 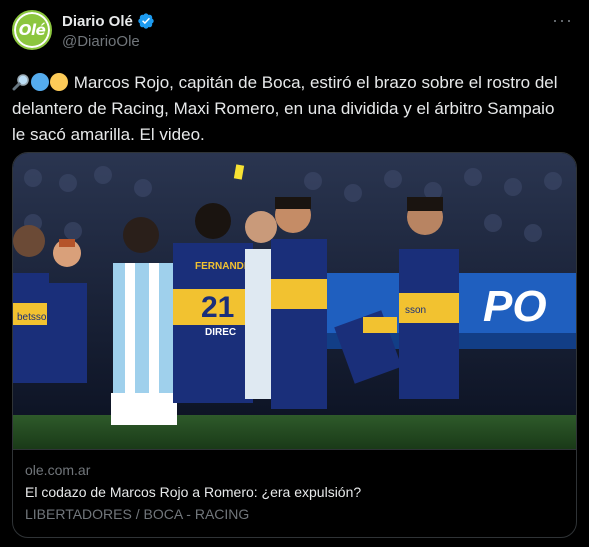 What do you see at coordinates (217, 307) in the screenshot?
I see `jersey-number: 21` at bounding box center [217, 307].